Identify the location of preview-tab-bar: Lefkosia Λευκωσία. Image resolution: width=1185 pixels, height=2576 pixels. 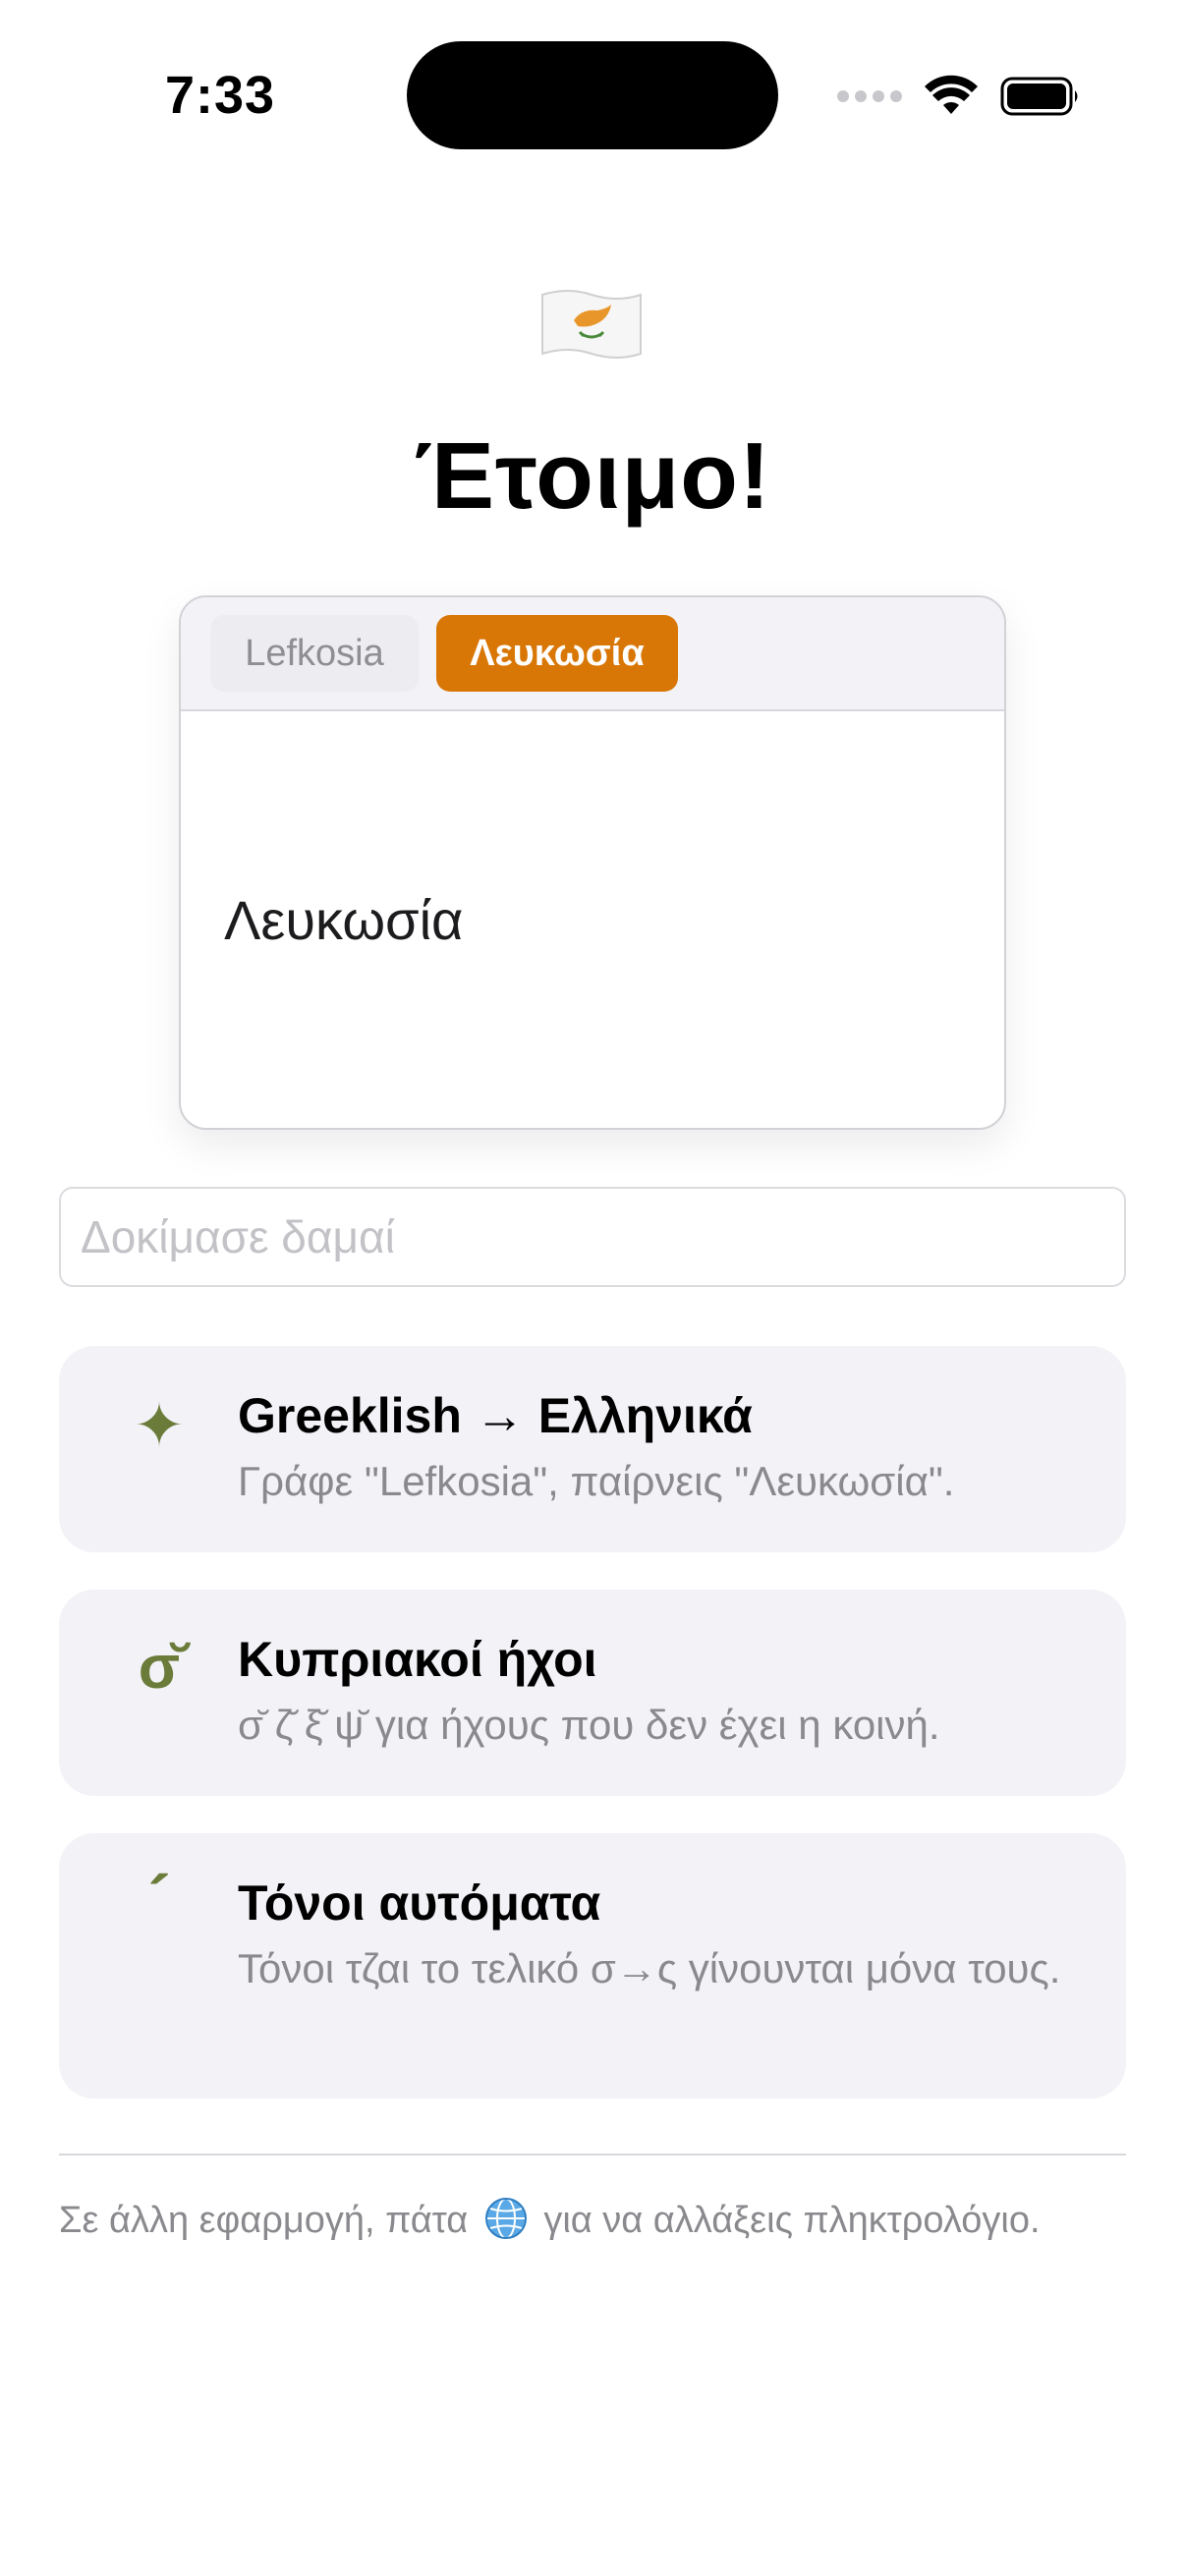
(592, 654).